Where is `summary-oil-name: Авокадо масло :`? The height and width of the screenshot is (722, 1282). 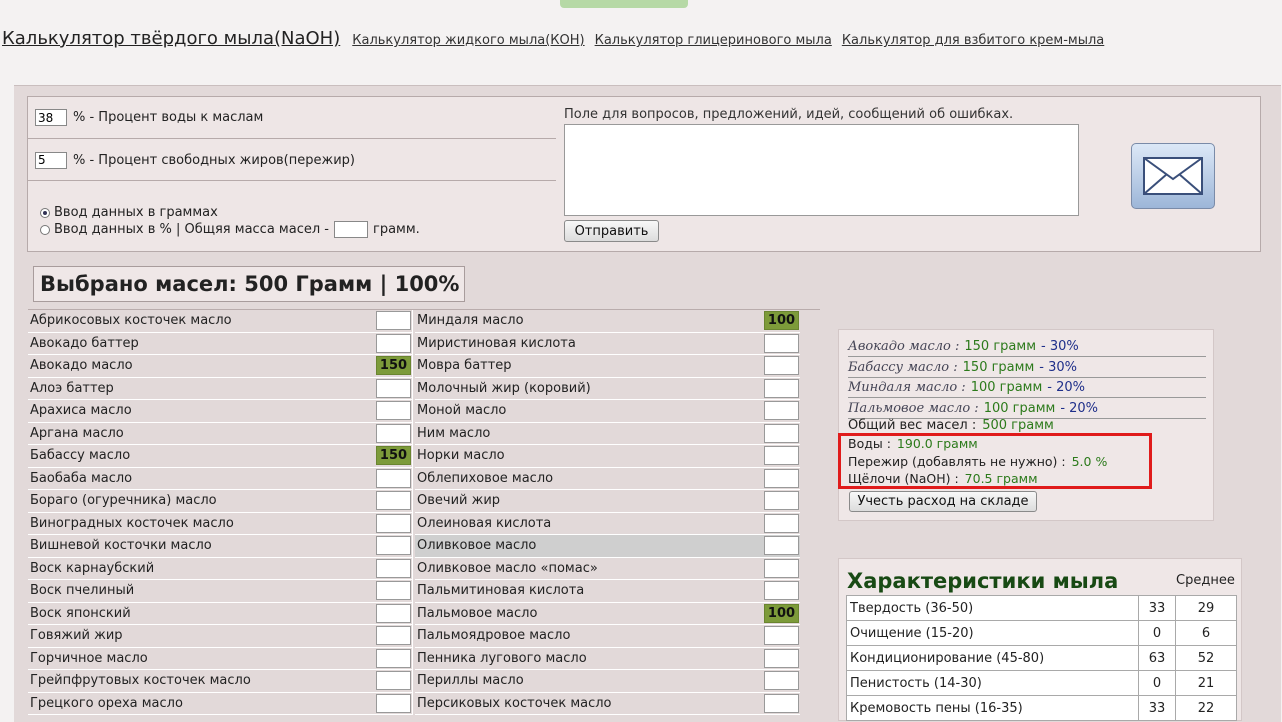
summary-oil-name: Авокадо масло : is located at coordinates (904, 346).